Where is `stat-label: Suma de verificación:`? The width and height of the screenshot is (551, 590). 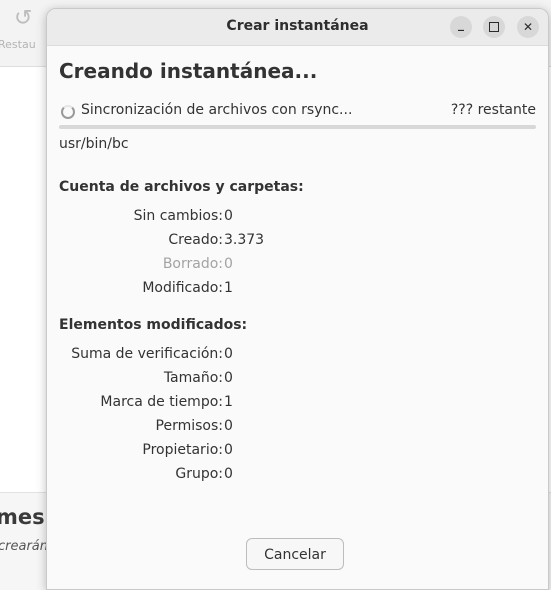 stat-label: Suma de verificación: is located at coordinates (147, 354).